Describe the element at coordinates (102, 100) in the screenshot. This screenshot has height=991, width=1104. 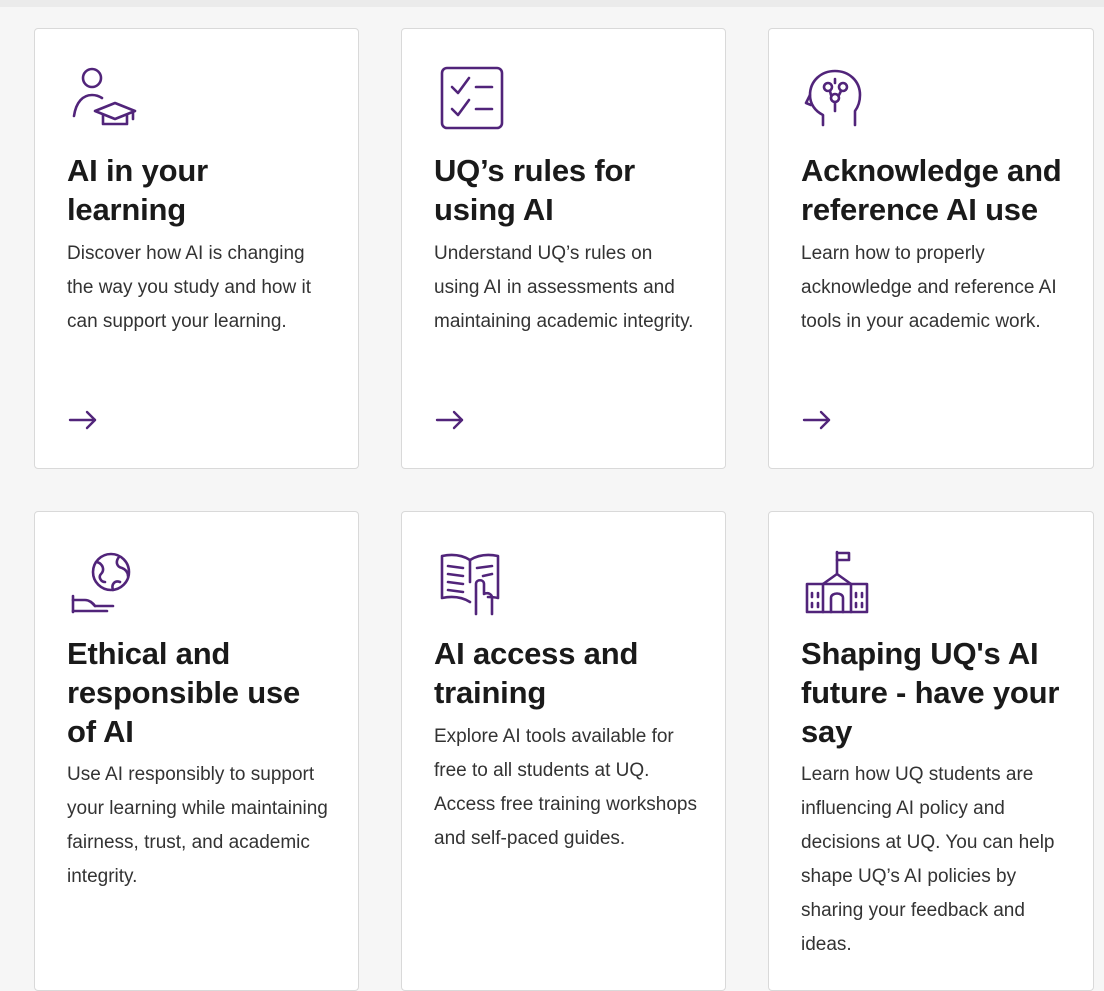
I see `student-graduation-cap-icon` at that location.